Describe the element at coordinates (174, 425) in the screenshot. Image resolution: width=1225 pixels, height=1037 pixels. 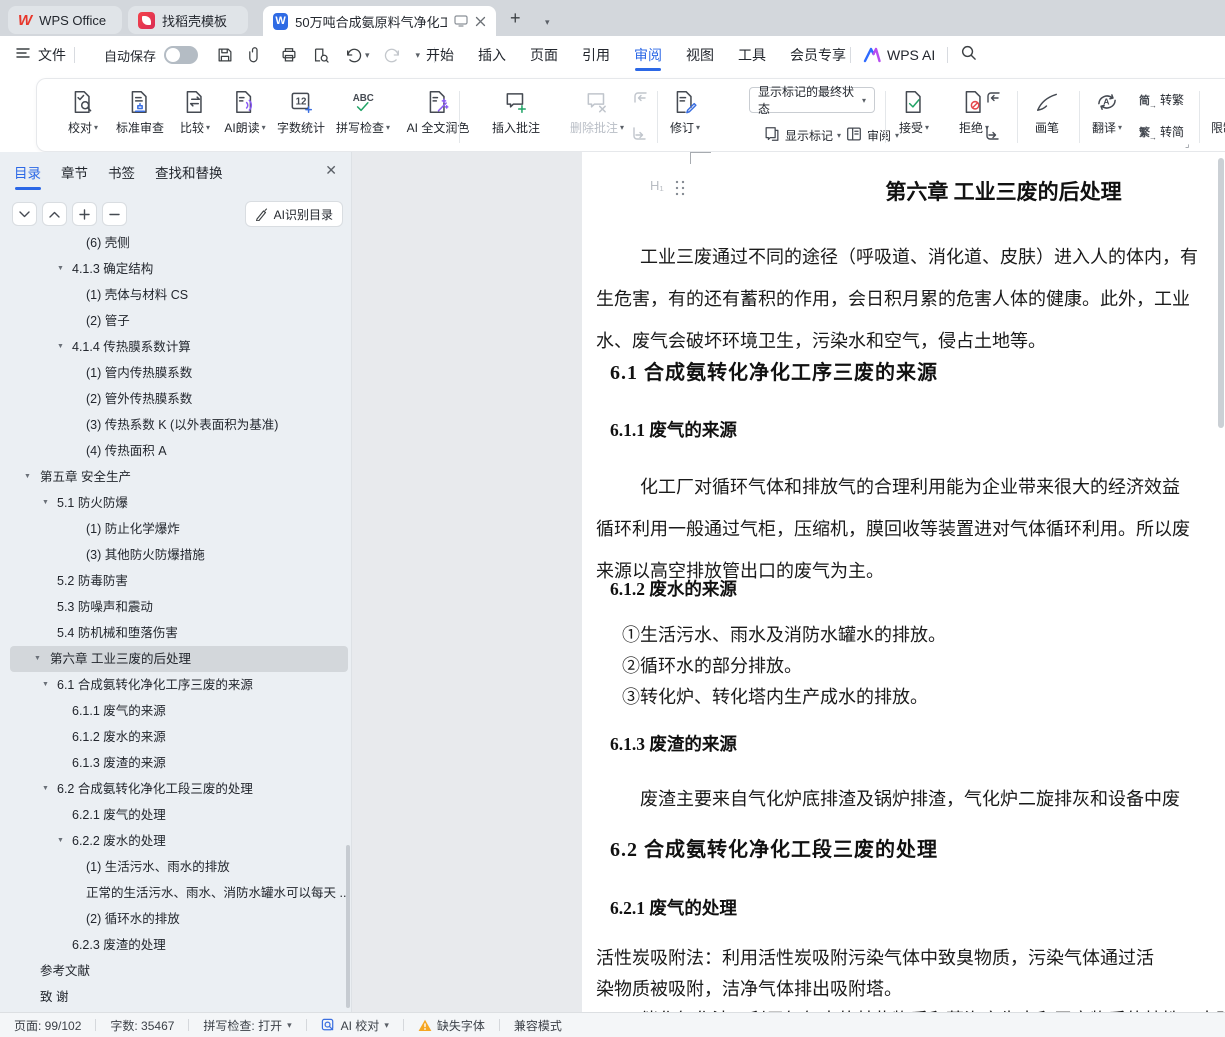
I see `toc-item: (3) 传热系数 K (以外表面积为基准)` at that location.